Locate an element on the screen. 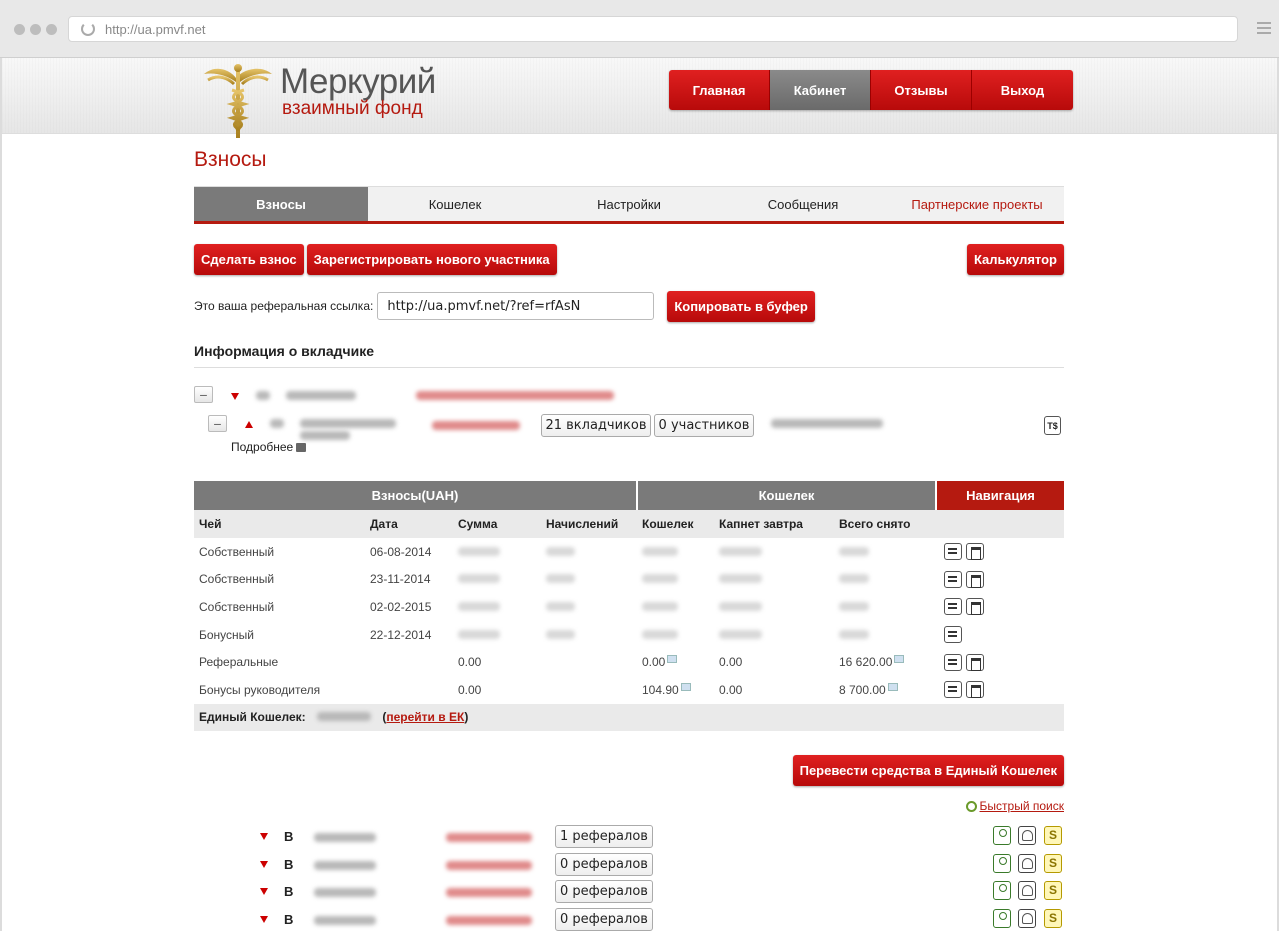 Image resolution: width=1279 pixels, height=931 pixels. nav-logout: Выход is located at coordinates (1022, 90).